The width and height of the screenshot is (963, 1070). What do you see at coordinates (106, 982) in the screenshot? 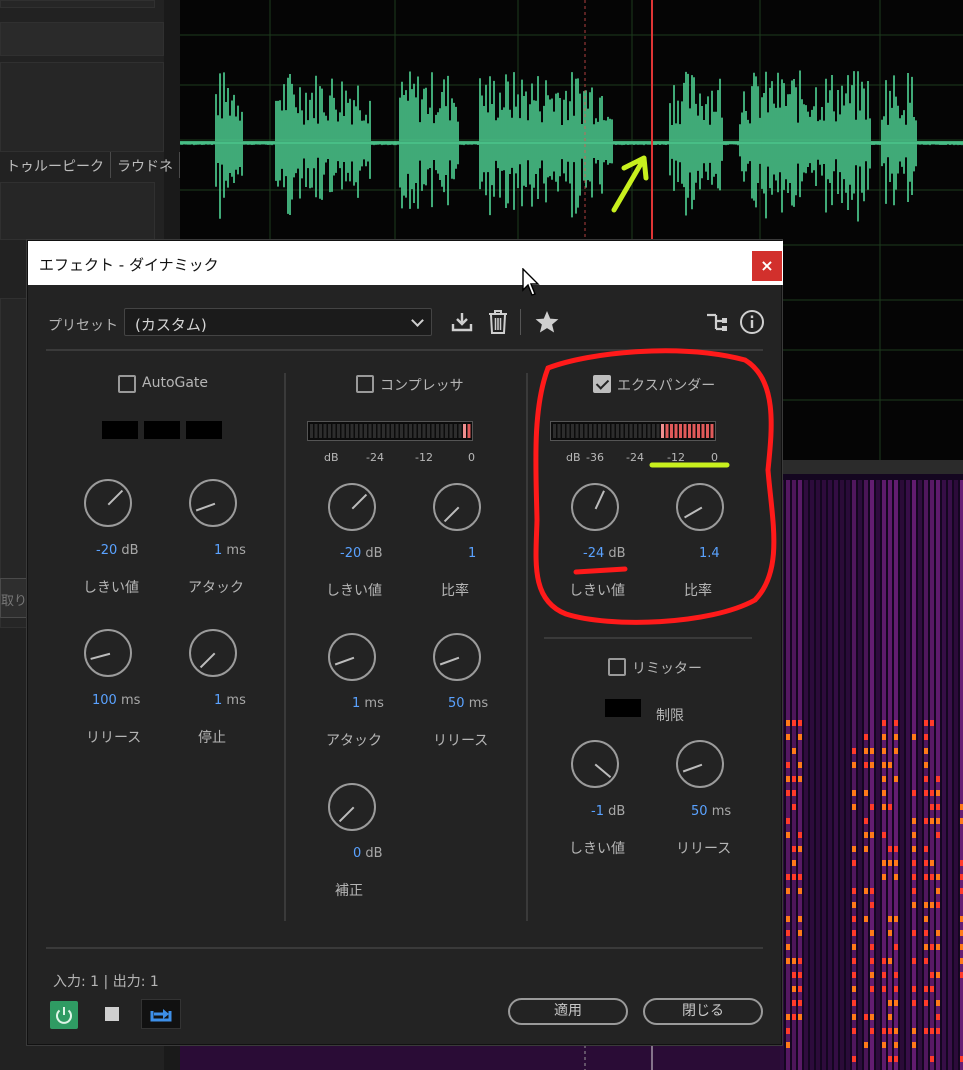
I see `io-channels-label: 入力: 1 | 出力: 1` at bounding box center [106, 982].